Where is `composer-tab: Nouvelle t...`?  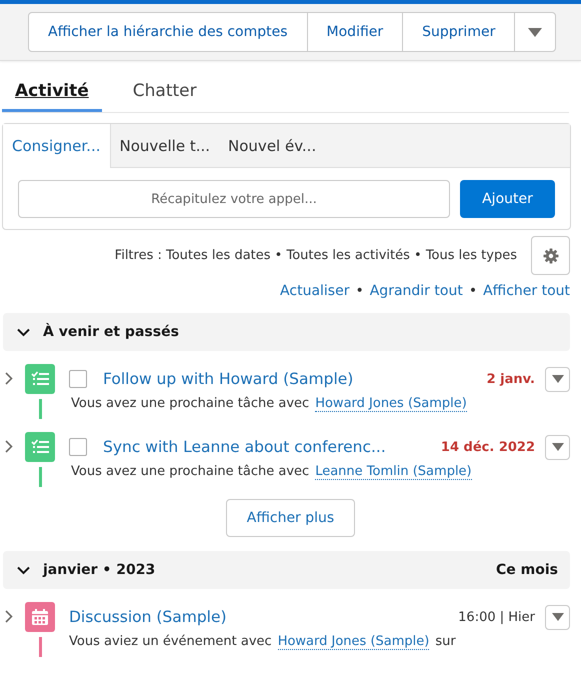
composer-tab: Nouvelle t... is located at coordinates (165, 145).